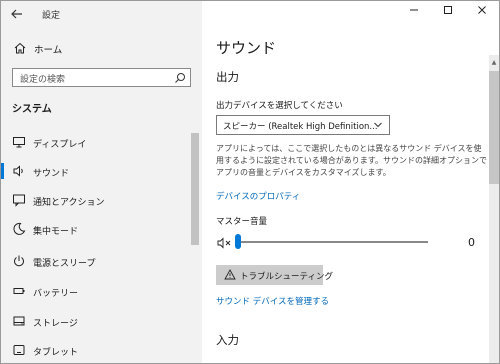 The height and width of the screenshot is (364, 500). What do you see at coordinates (272, 301) in the screenshot?
I see `manage-sound-devices-link: サウンド デバイスを管理する` at bounding box center [272, 301].